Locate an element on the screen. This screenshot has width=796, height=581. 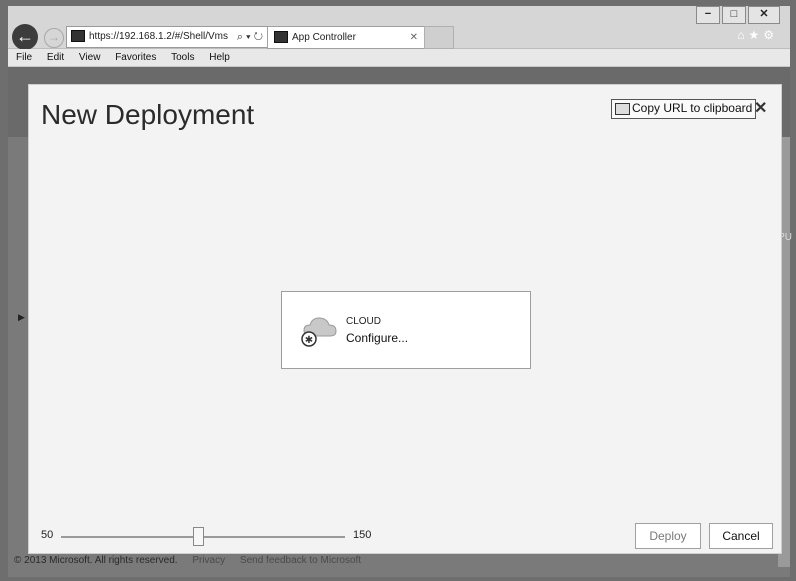
forward-arrow-icon: → is located at coordinates (54, 38).